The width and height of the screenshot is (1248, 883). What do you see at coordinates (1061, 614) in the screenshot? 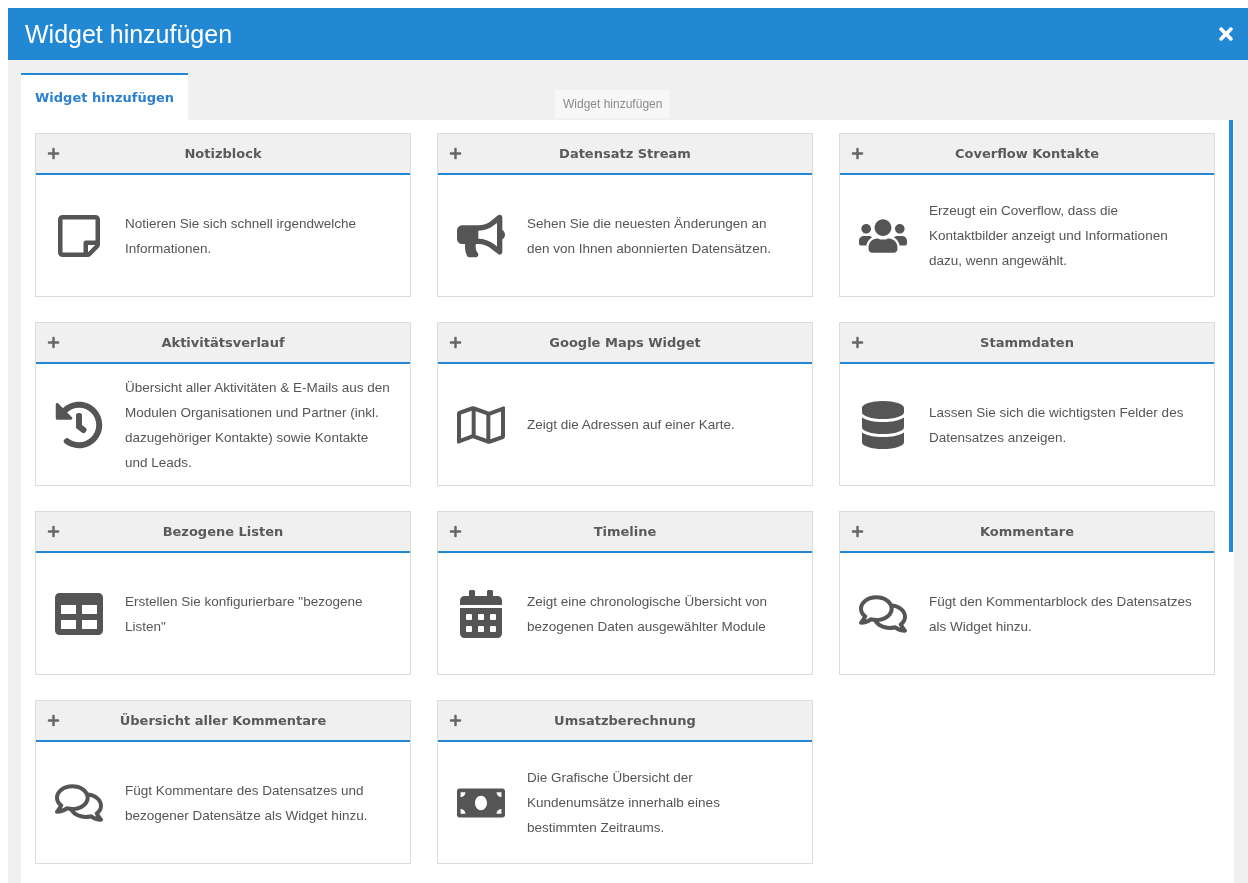
I see `widget-description: Fügt den Kommentarblock des Datensatzes als Widget hinzu.` at bounding box center [1061, 614].